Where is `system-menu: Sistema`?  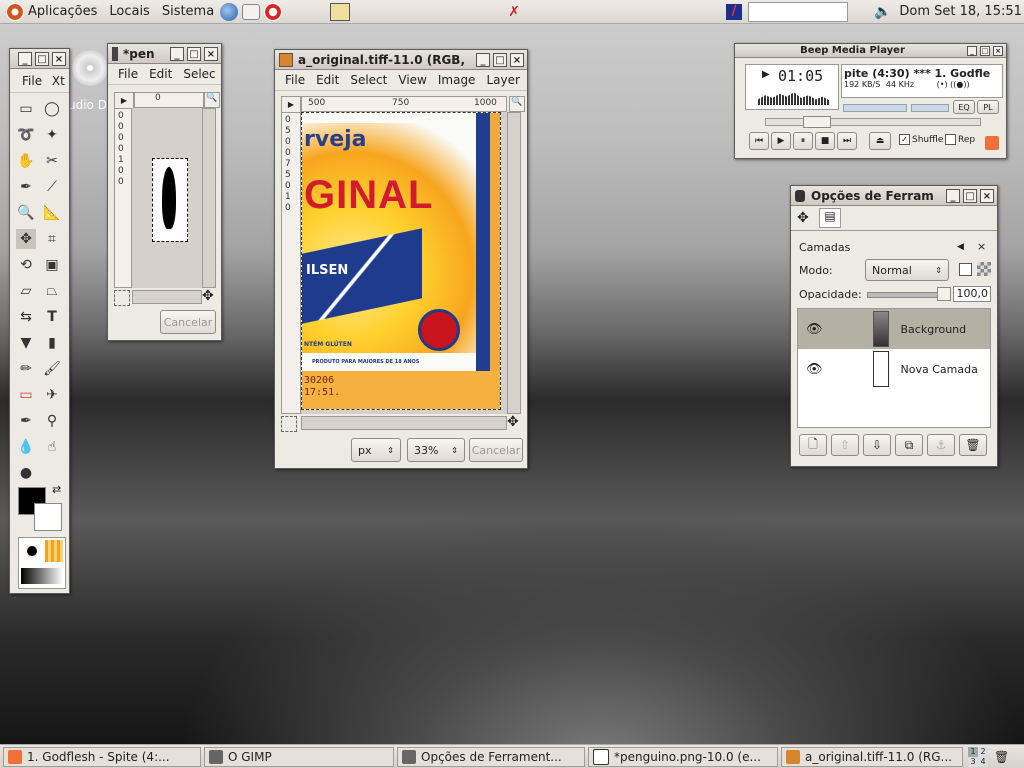 system-menu: Sistema is located at coordinates (188, 12).